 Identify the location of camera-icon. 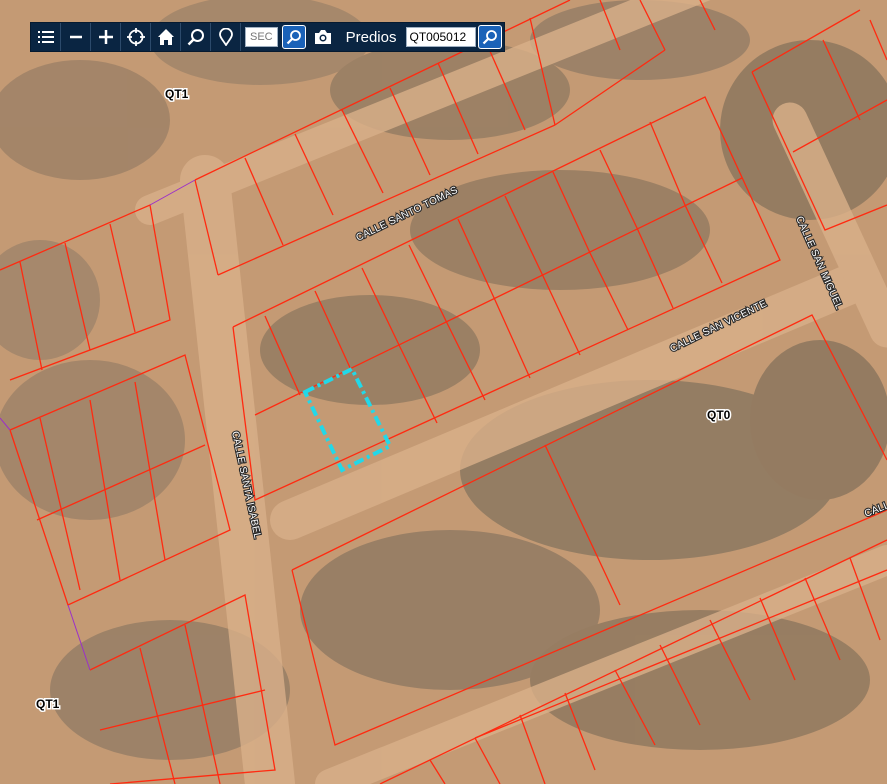
(322, 37).